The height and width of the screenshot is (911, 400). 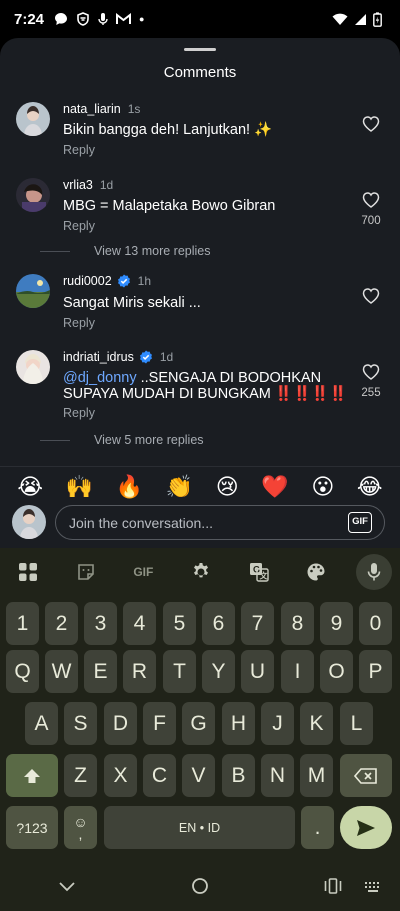 What do you see at coordinates (100, 623) in the screenshot?
I see `key-3: 3` at bounding box center [100, 623].